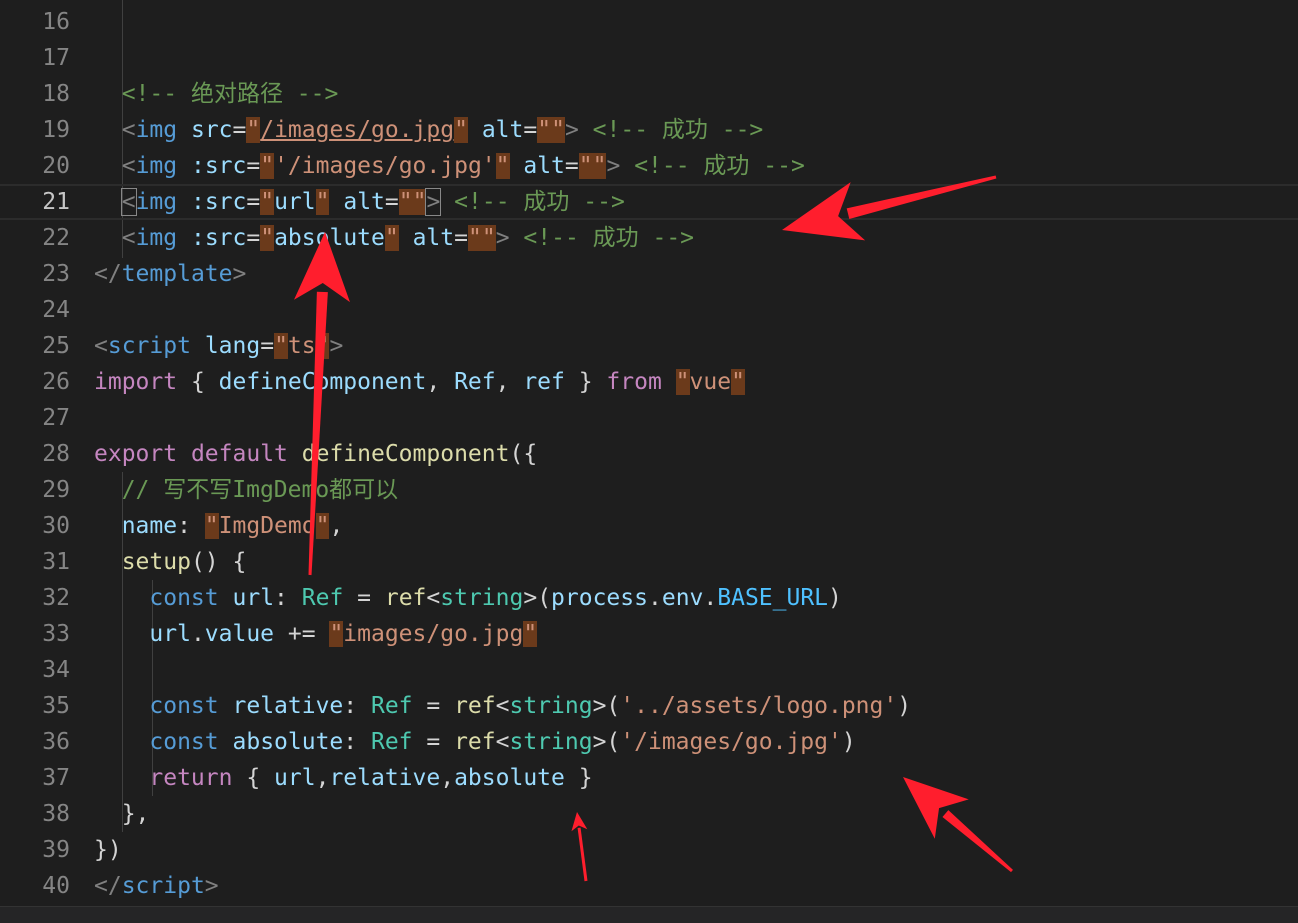  I want to click on code-token: // 写不写ImgDemo都可以, so click(260, 490).